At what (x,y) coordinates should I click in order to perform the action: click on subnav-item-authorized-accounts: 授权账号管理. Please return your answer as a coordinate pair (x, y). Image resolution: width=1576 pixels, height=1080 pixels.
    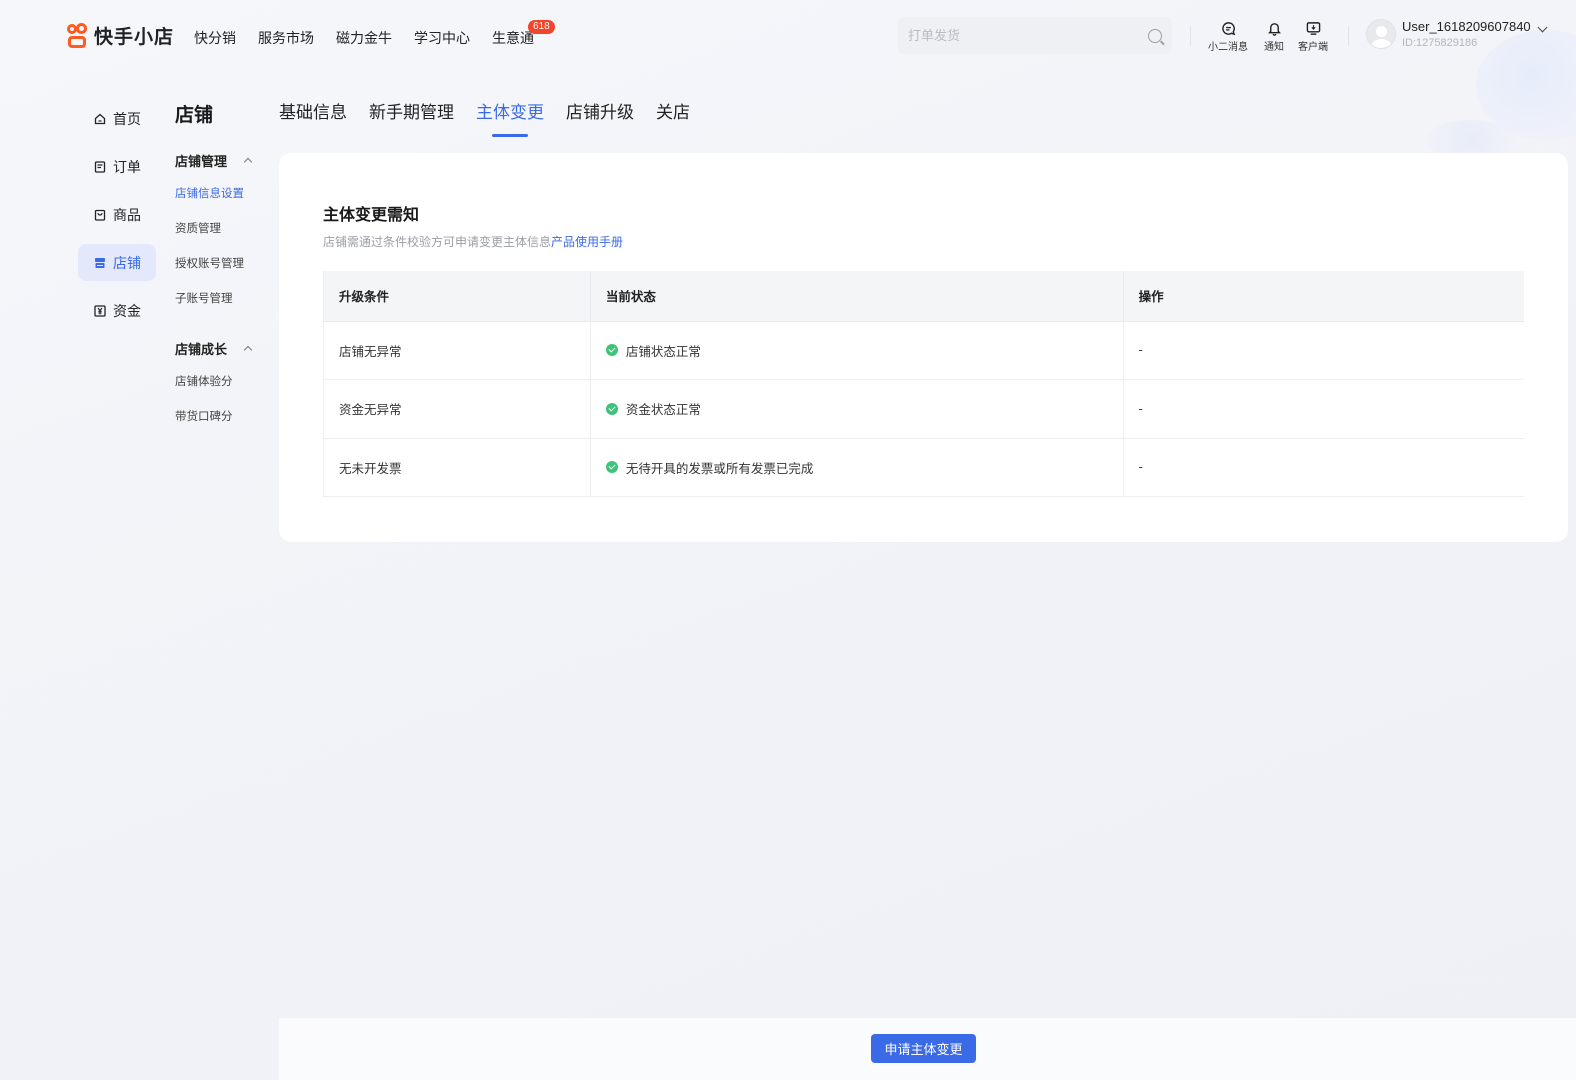
    Looking at the image, I should click on (225, 263).